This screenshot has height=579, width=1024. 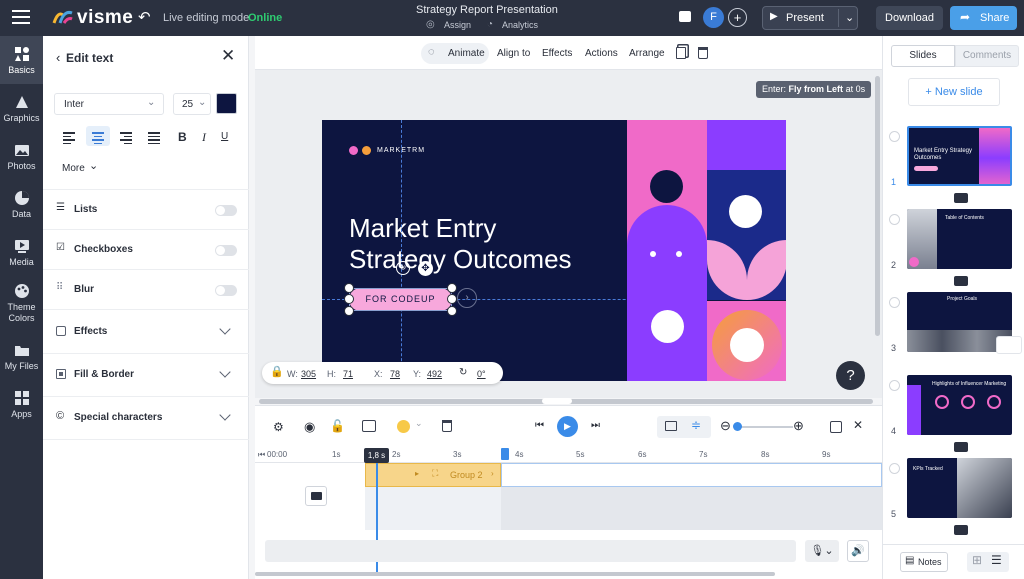 What do you see at coordinates (822, 551) in the screenshot?
I see `microphone-button: 🎙⌄` at bounding box center [822, 551].